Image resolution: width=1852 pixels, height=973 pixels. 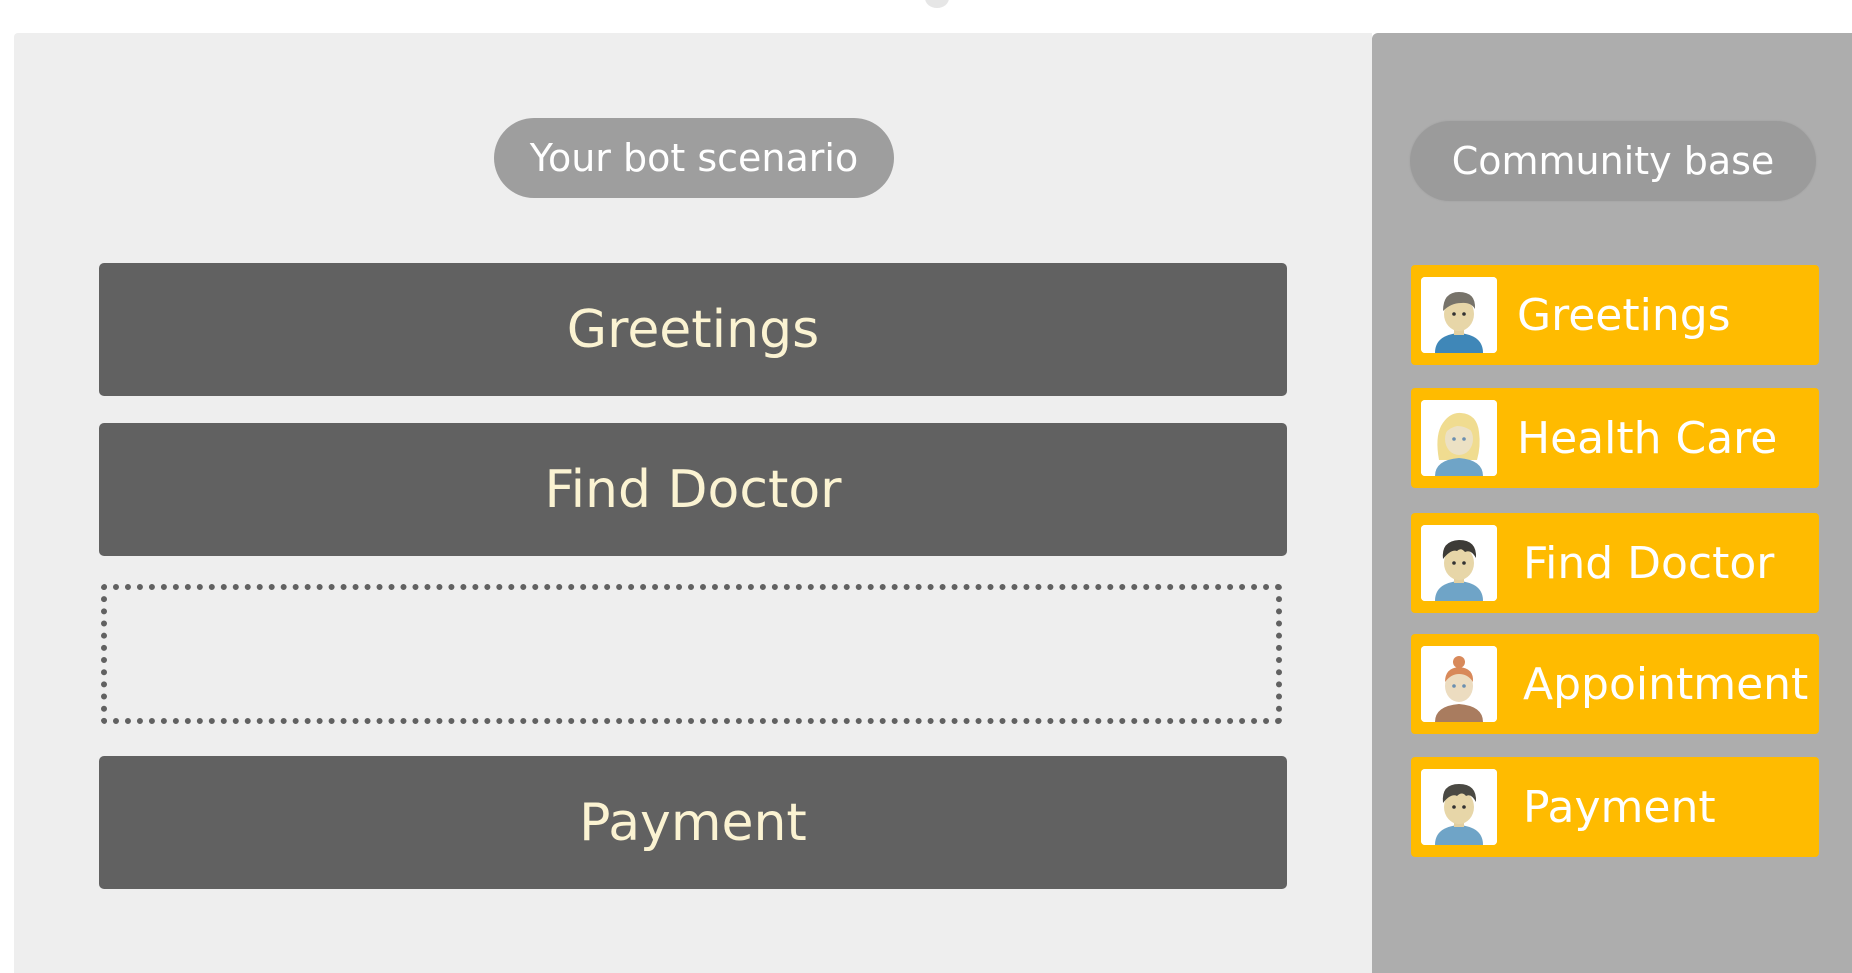 I want to click on community-item-label: Greetings, so click(x=1624, y=315).